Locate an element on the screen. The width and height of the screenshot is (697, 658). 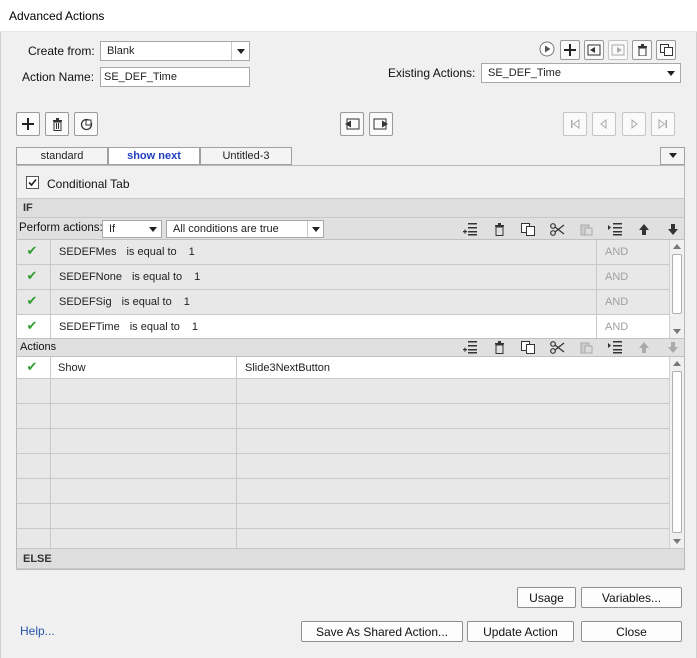
duplicate-action-icon is located at coordinates (666, 50).